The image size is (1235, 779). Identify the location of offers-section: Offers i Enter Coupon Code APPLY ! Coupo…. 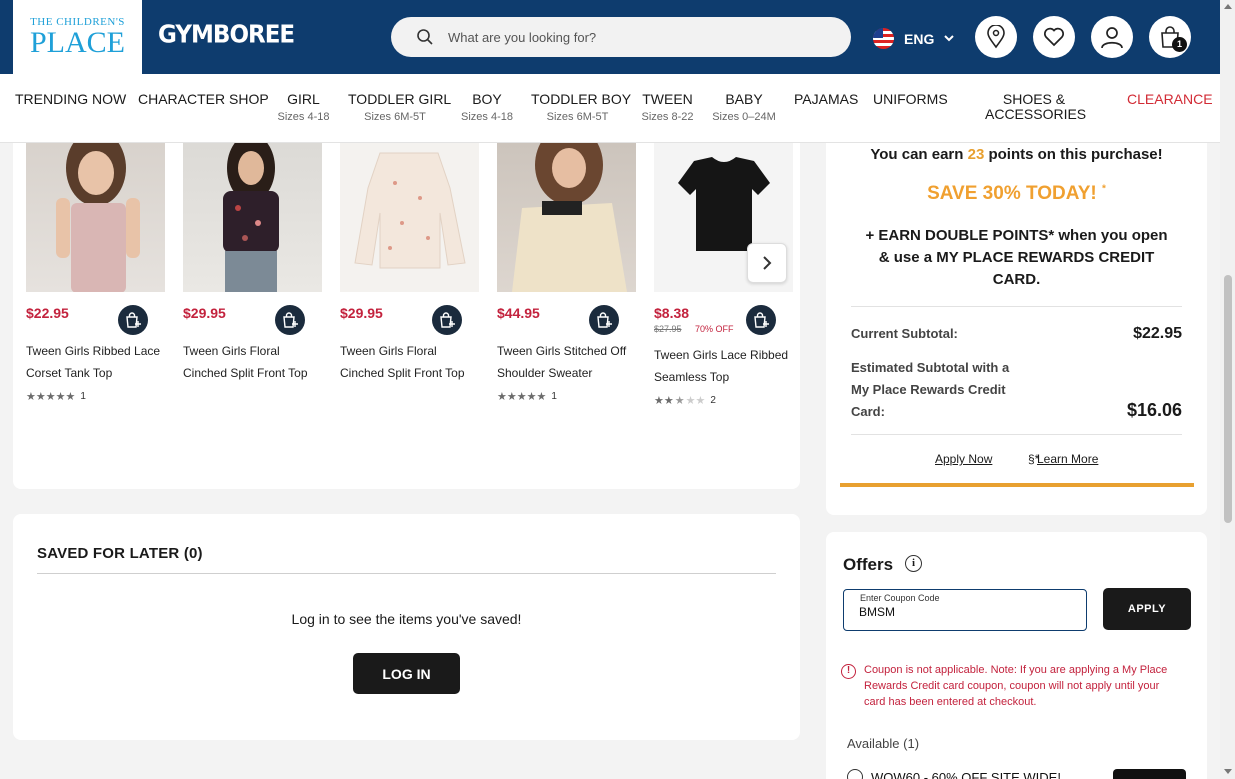
(1016, 655).